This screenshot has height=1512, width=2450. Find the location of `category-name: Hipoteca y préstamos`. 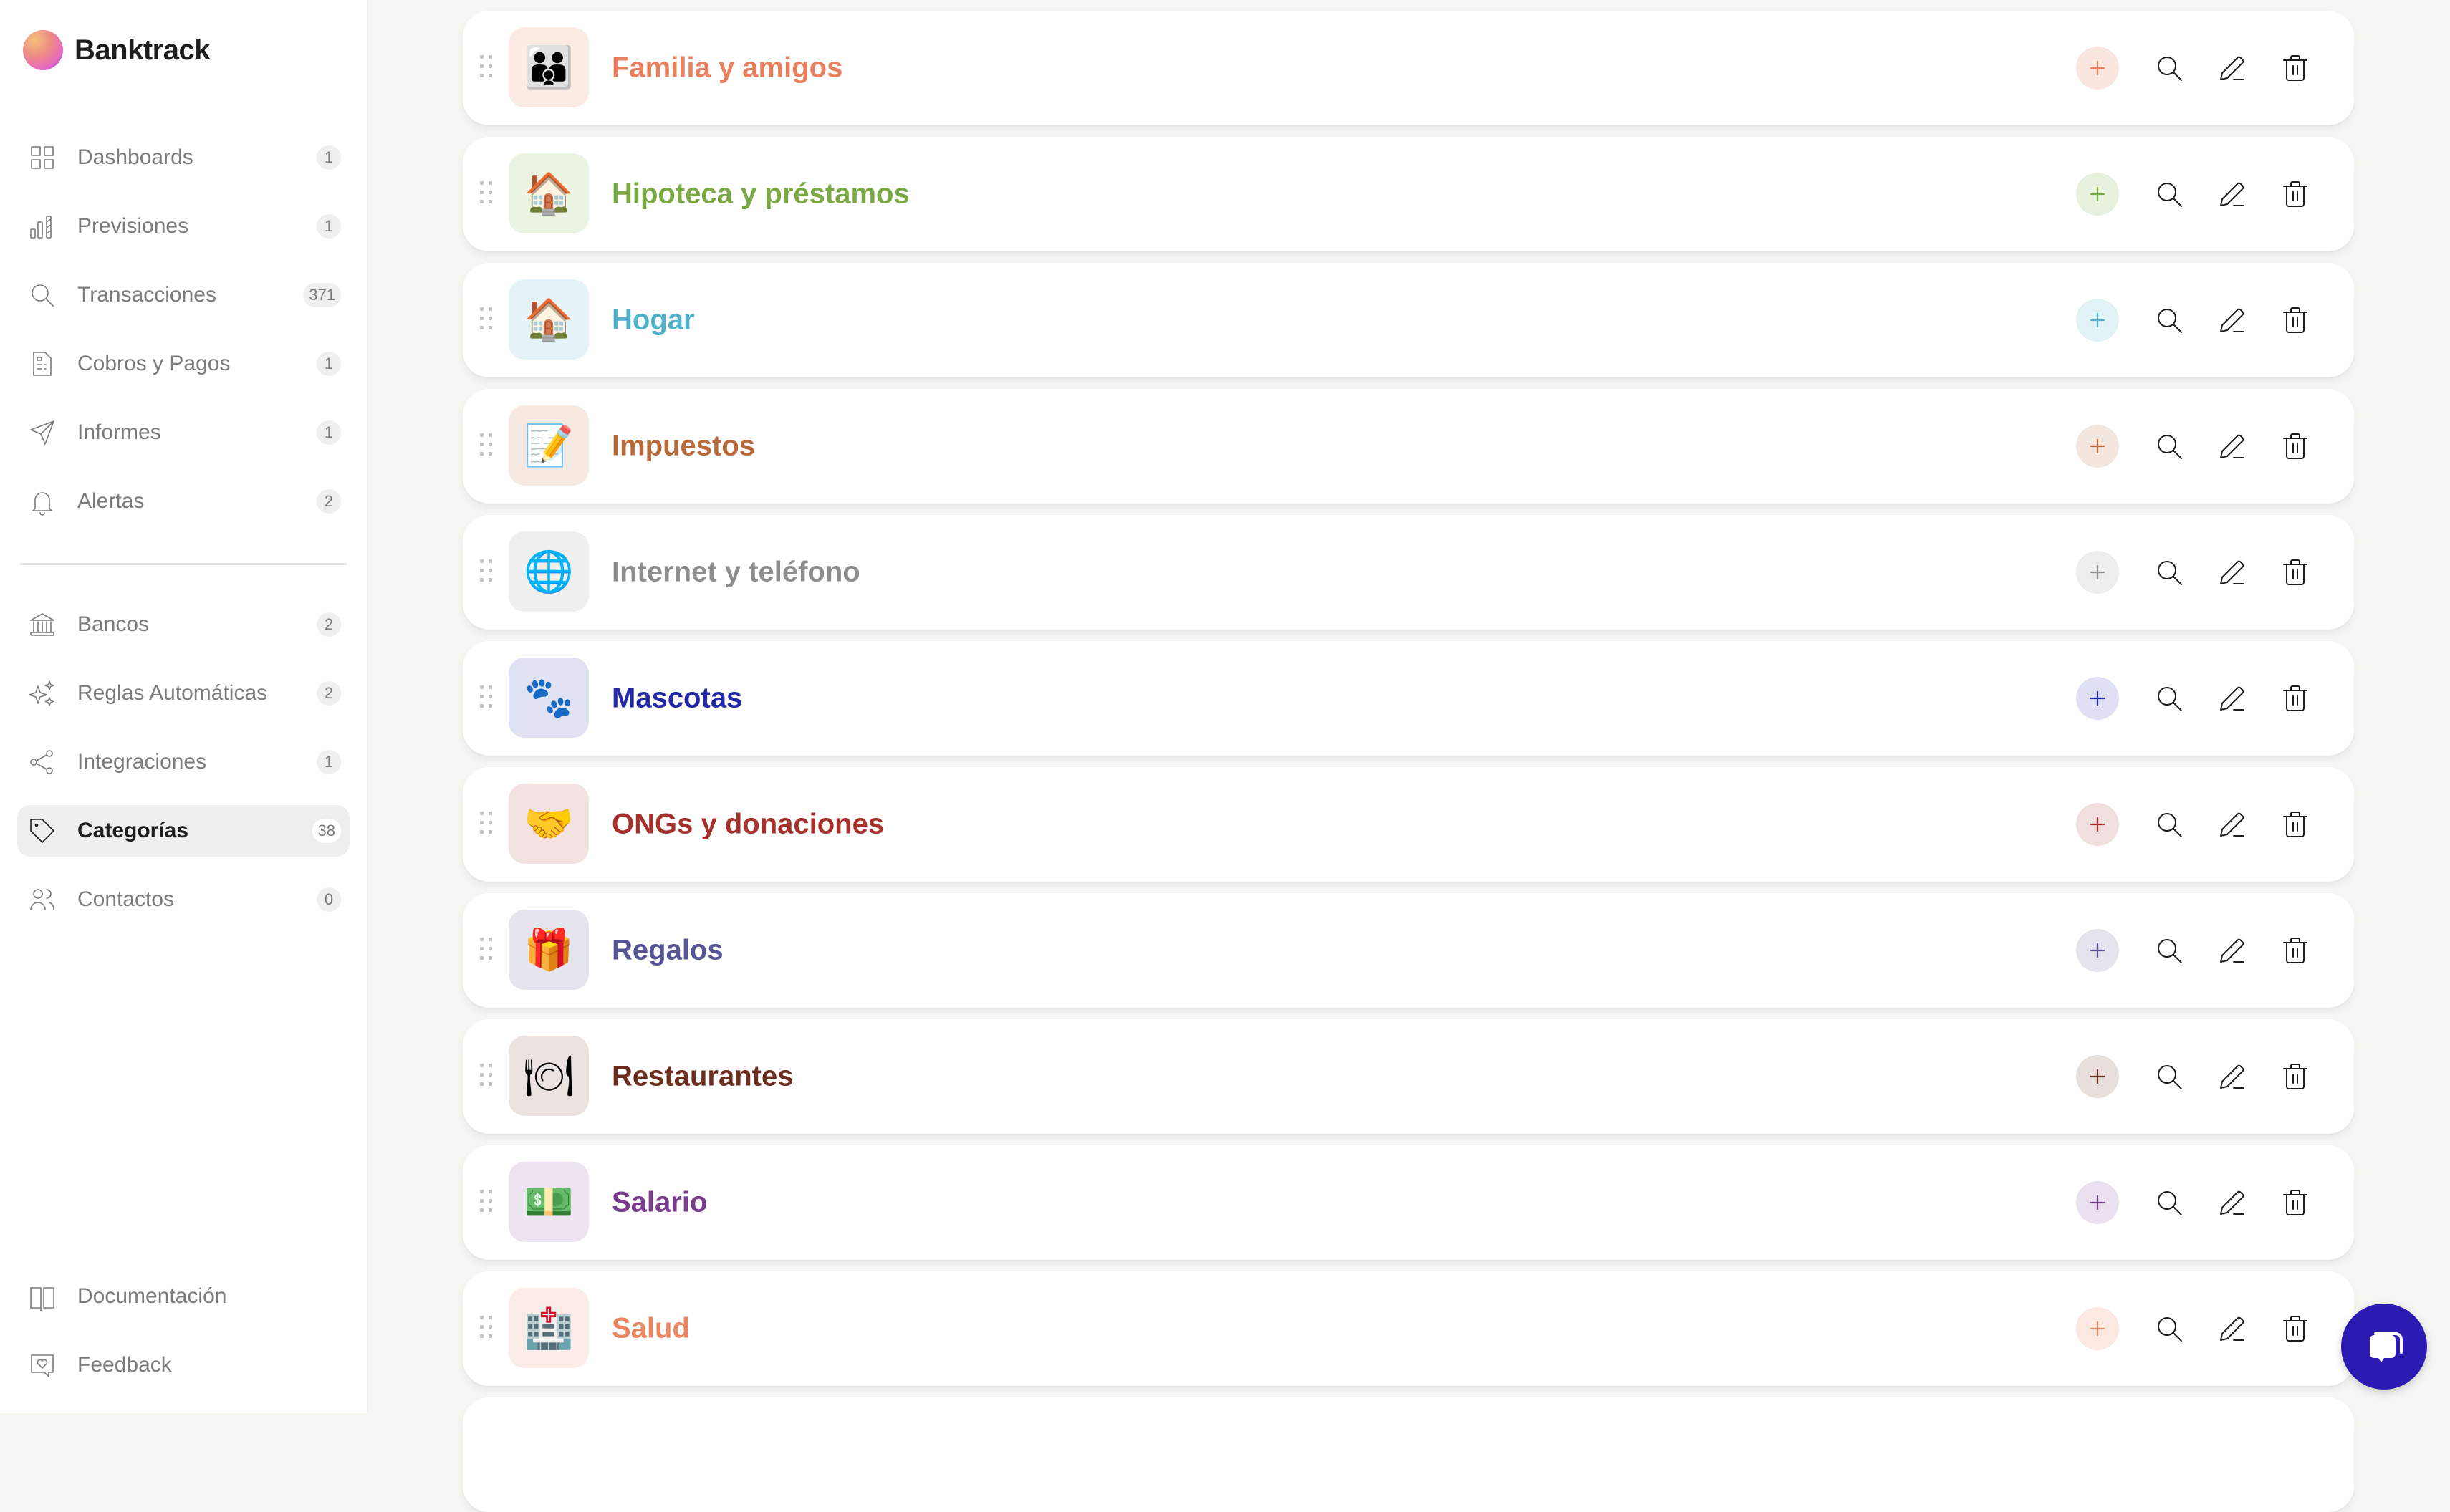

category-name: Hipoteca y préstamos is located at coordinates (761, 194).